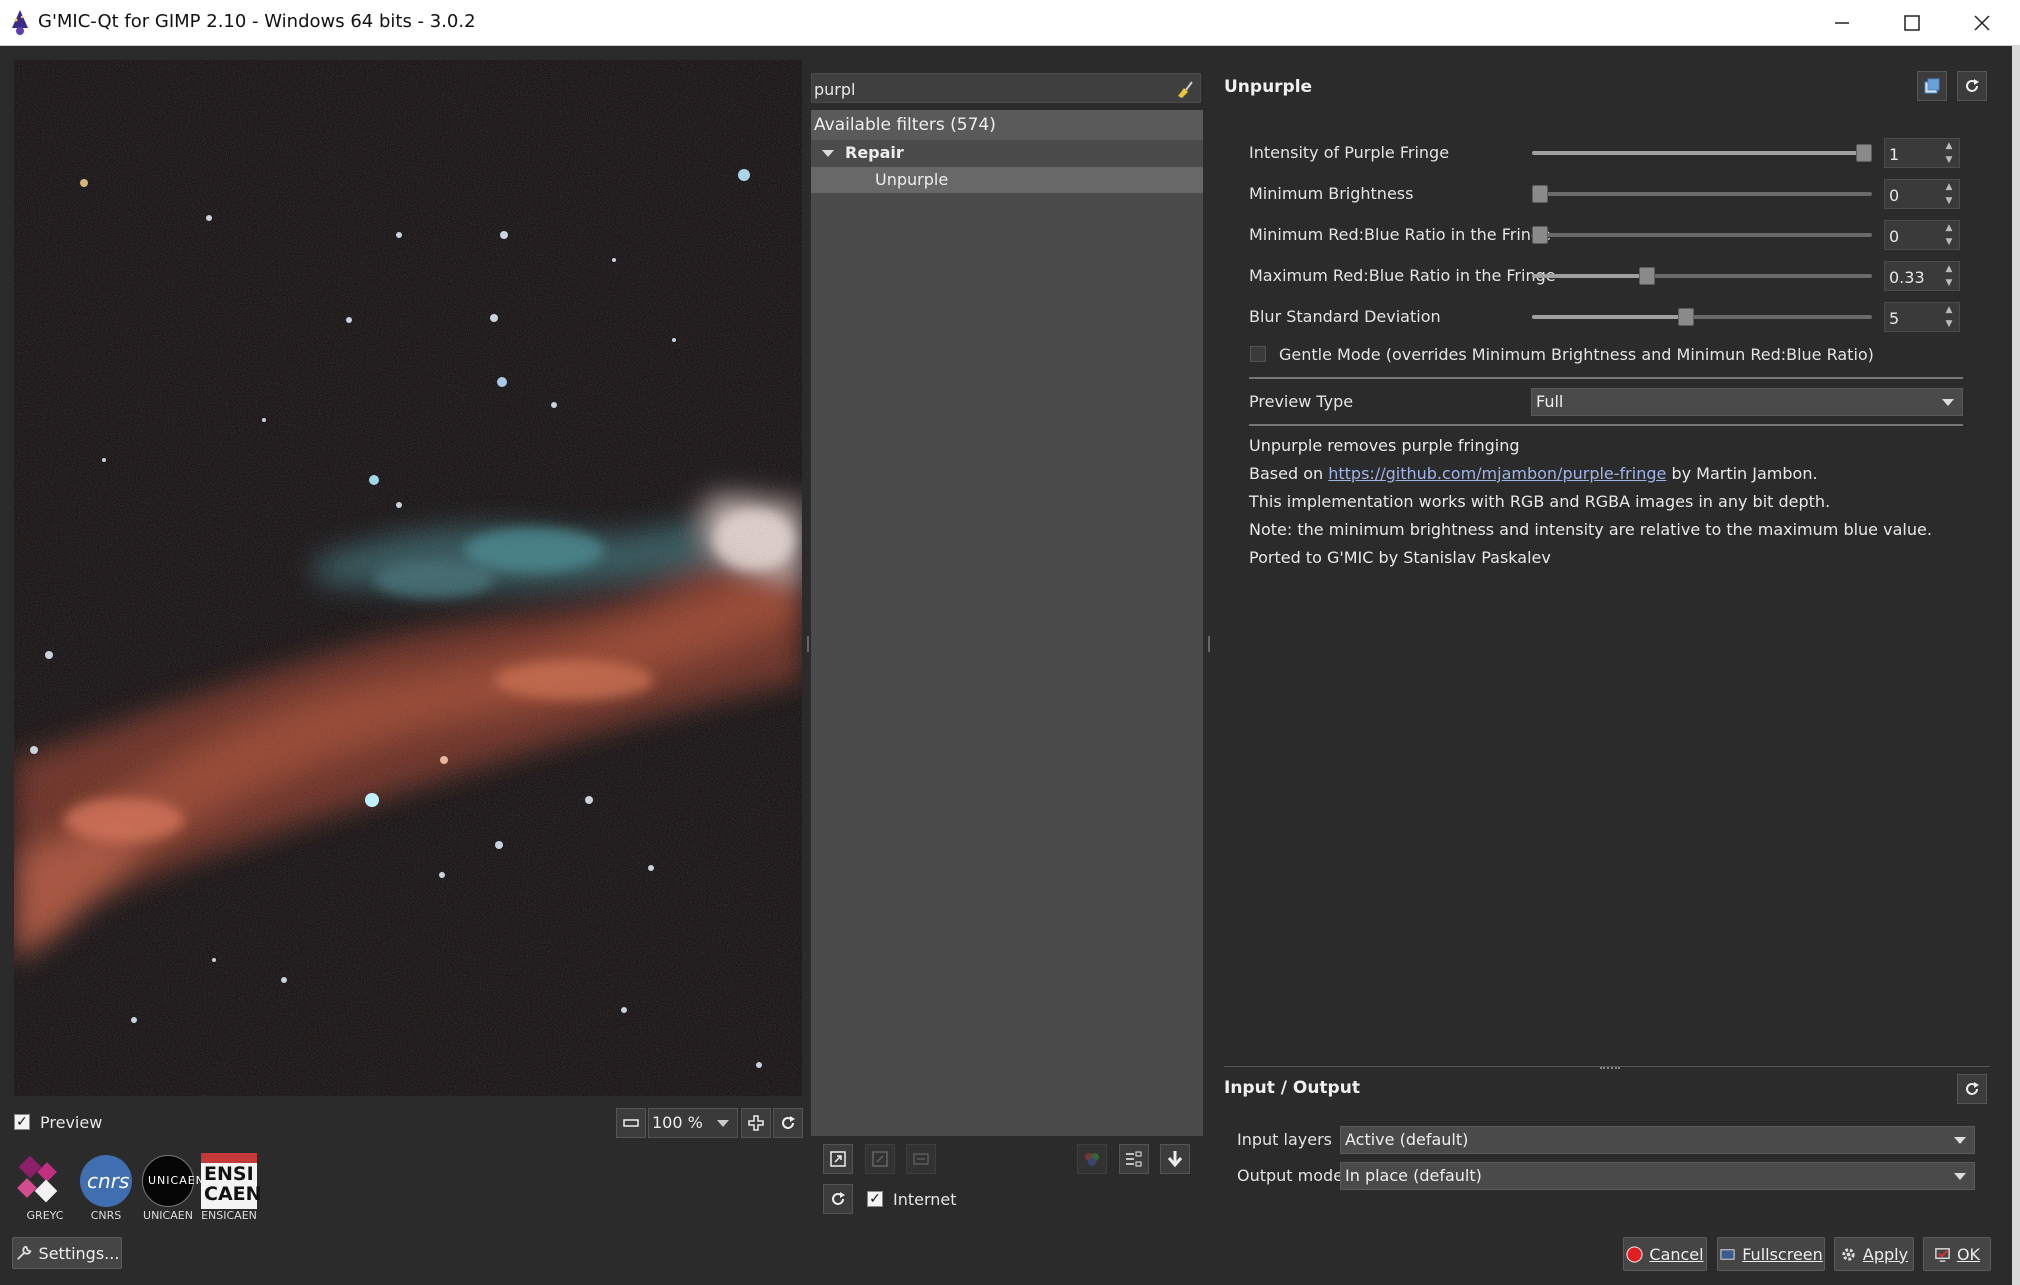  What do you see at coordinates (1702, 194) in the screenshot?
I see `slider-min-brightness` at bounding box center [1702, 194].